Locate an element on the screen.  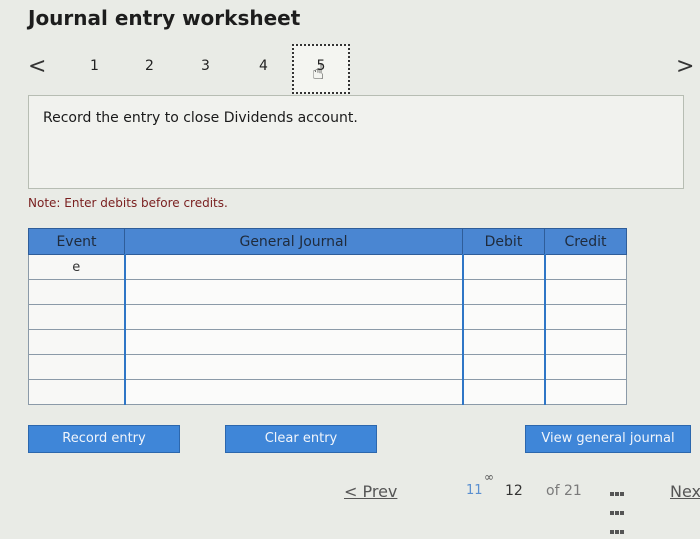
next-page-link: Nex is located at coordinates (685, 491).